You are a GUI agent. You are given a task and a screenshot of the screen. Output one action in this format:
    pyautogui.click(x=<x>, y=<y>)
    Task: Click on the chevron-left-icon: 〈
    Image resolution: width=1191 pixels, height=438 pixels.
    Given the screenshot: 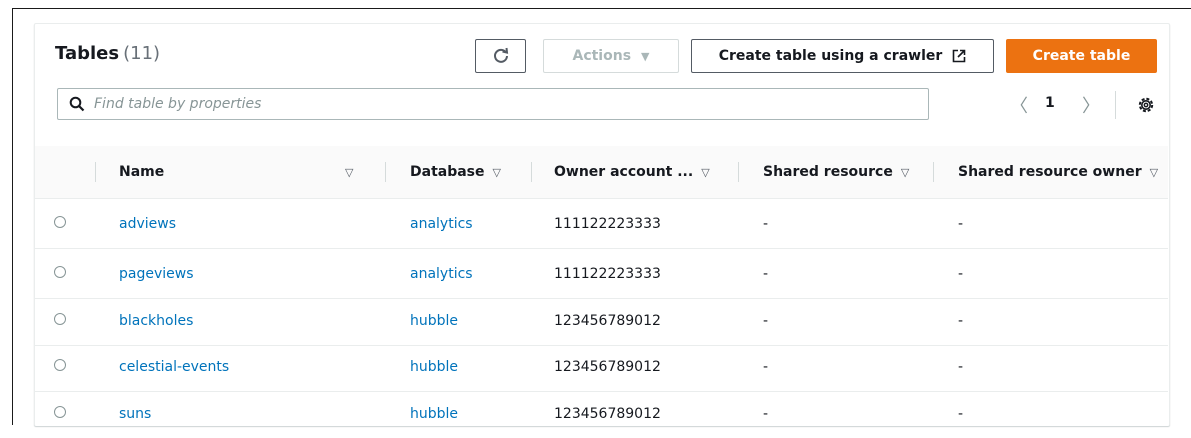 What is the action you would take?
    pyautogui.click(x=1019, y=105)
    